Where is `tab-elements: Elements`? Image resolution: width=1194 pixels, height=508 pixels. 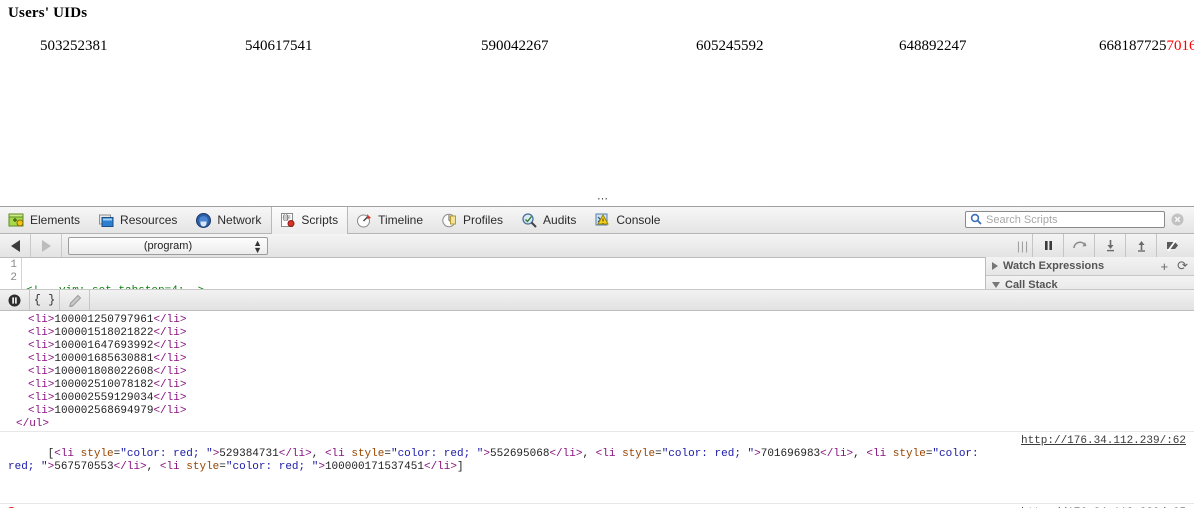 tab-elements: Elements is located at coordinates (45, 220).